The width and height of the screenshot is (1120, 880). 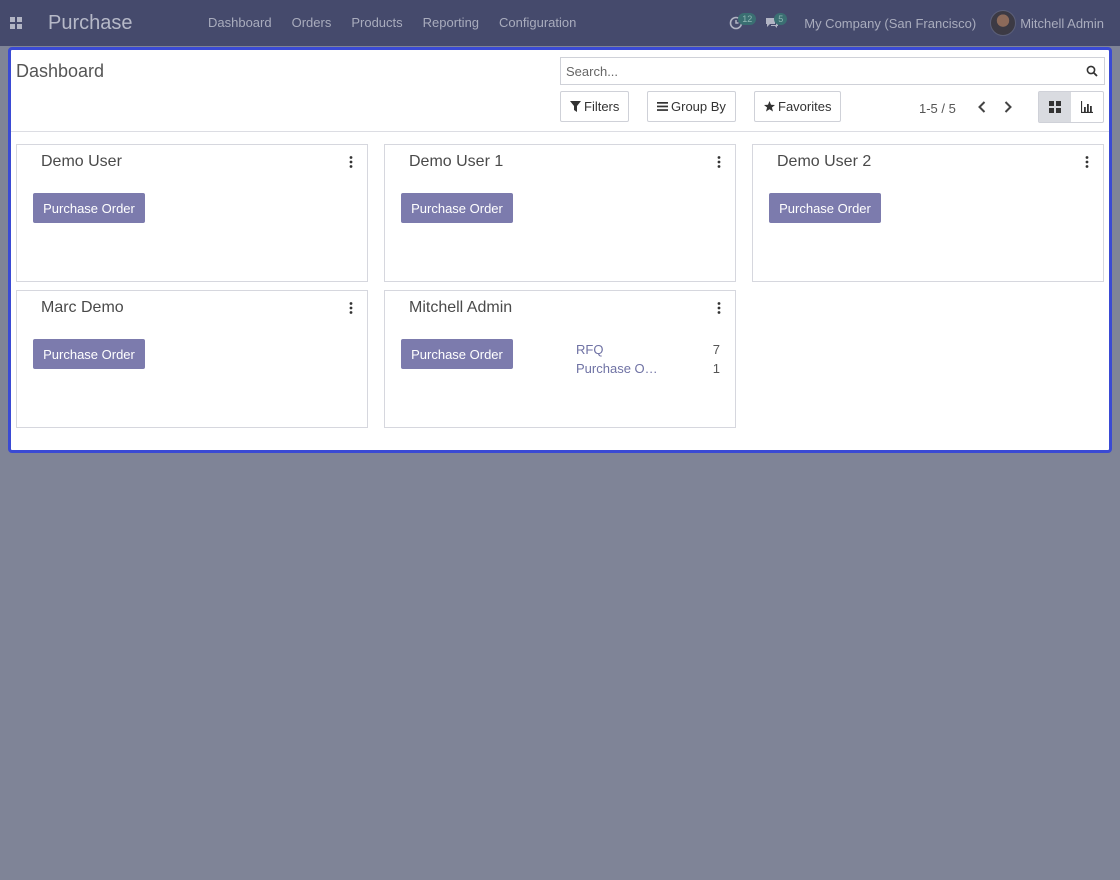 I want to click on messages-button: 5, so click(x=772, y=23).